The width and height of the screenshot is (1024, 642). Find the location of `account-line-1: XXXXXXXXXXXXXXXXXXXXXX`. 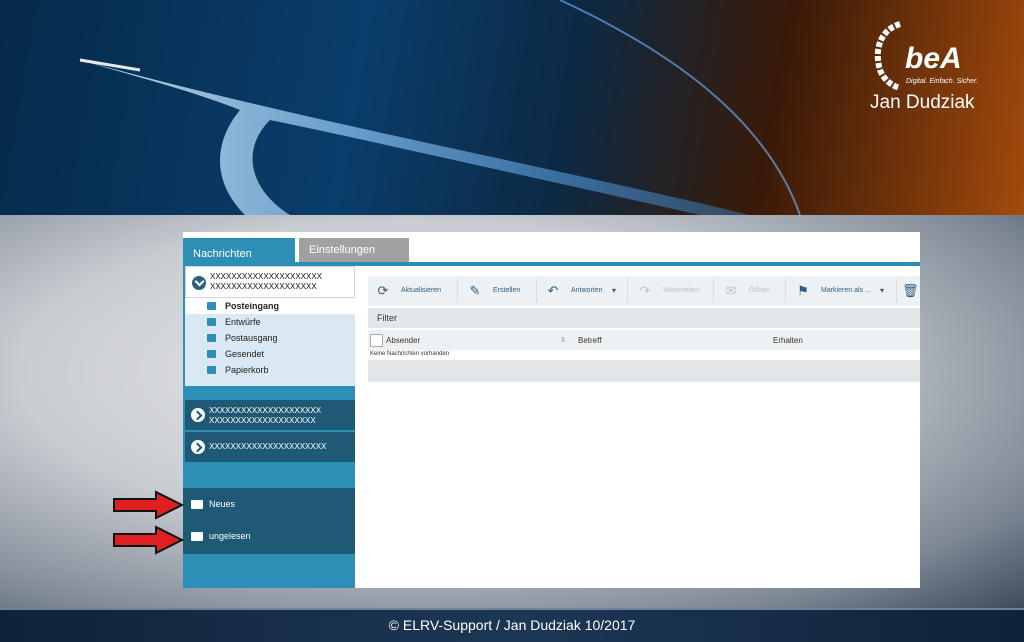

account-line-1: XXXXXXXXXXXXXXXXXXXXXX is located at coordinates (268, 446).